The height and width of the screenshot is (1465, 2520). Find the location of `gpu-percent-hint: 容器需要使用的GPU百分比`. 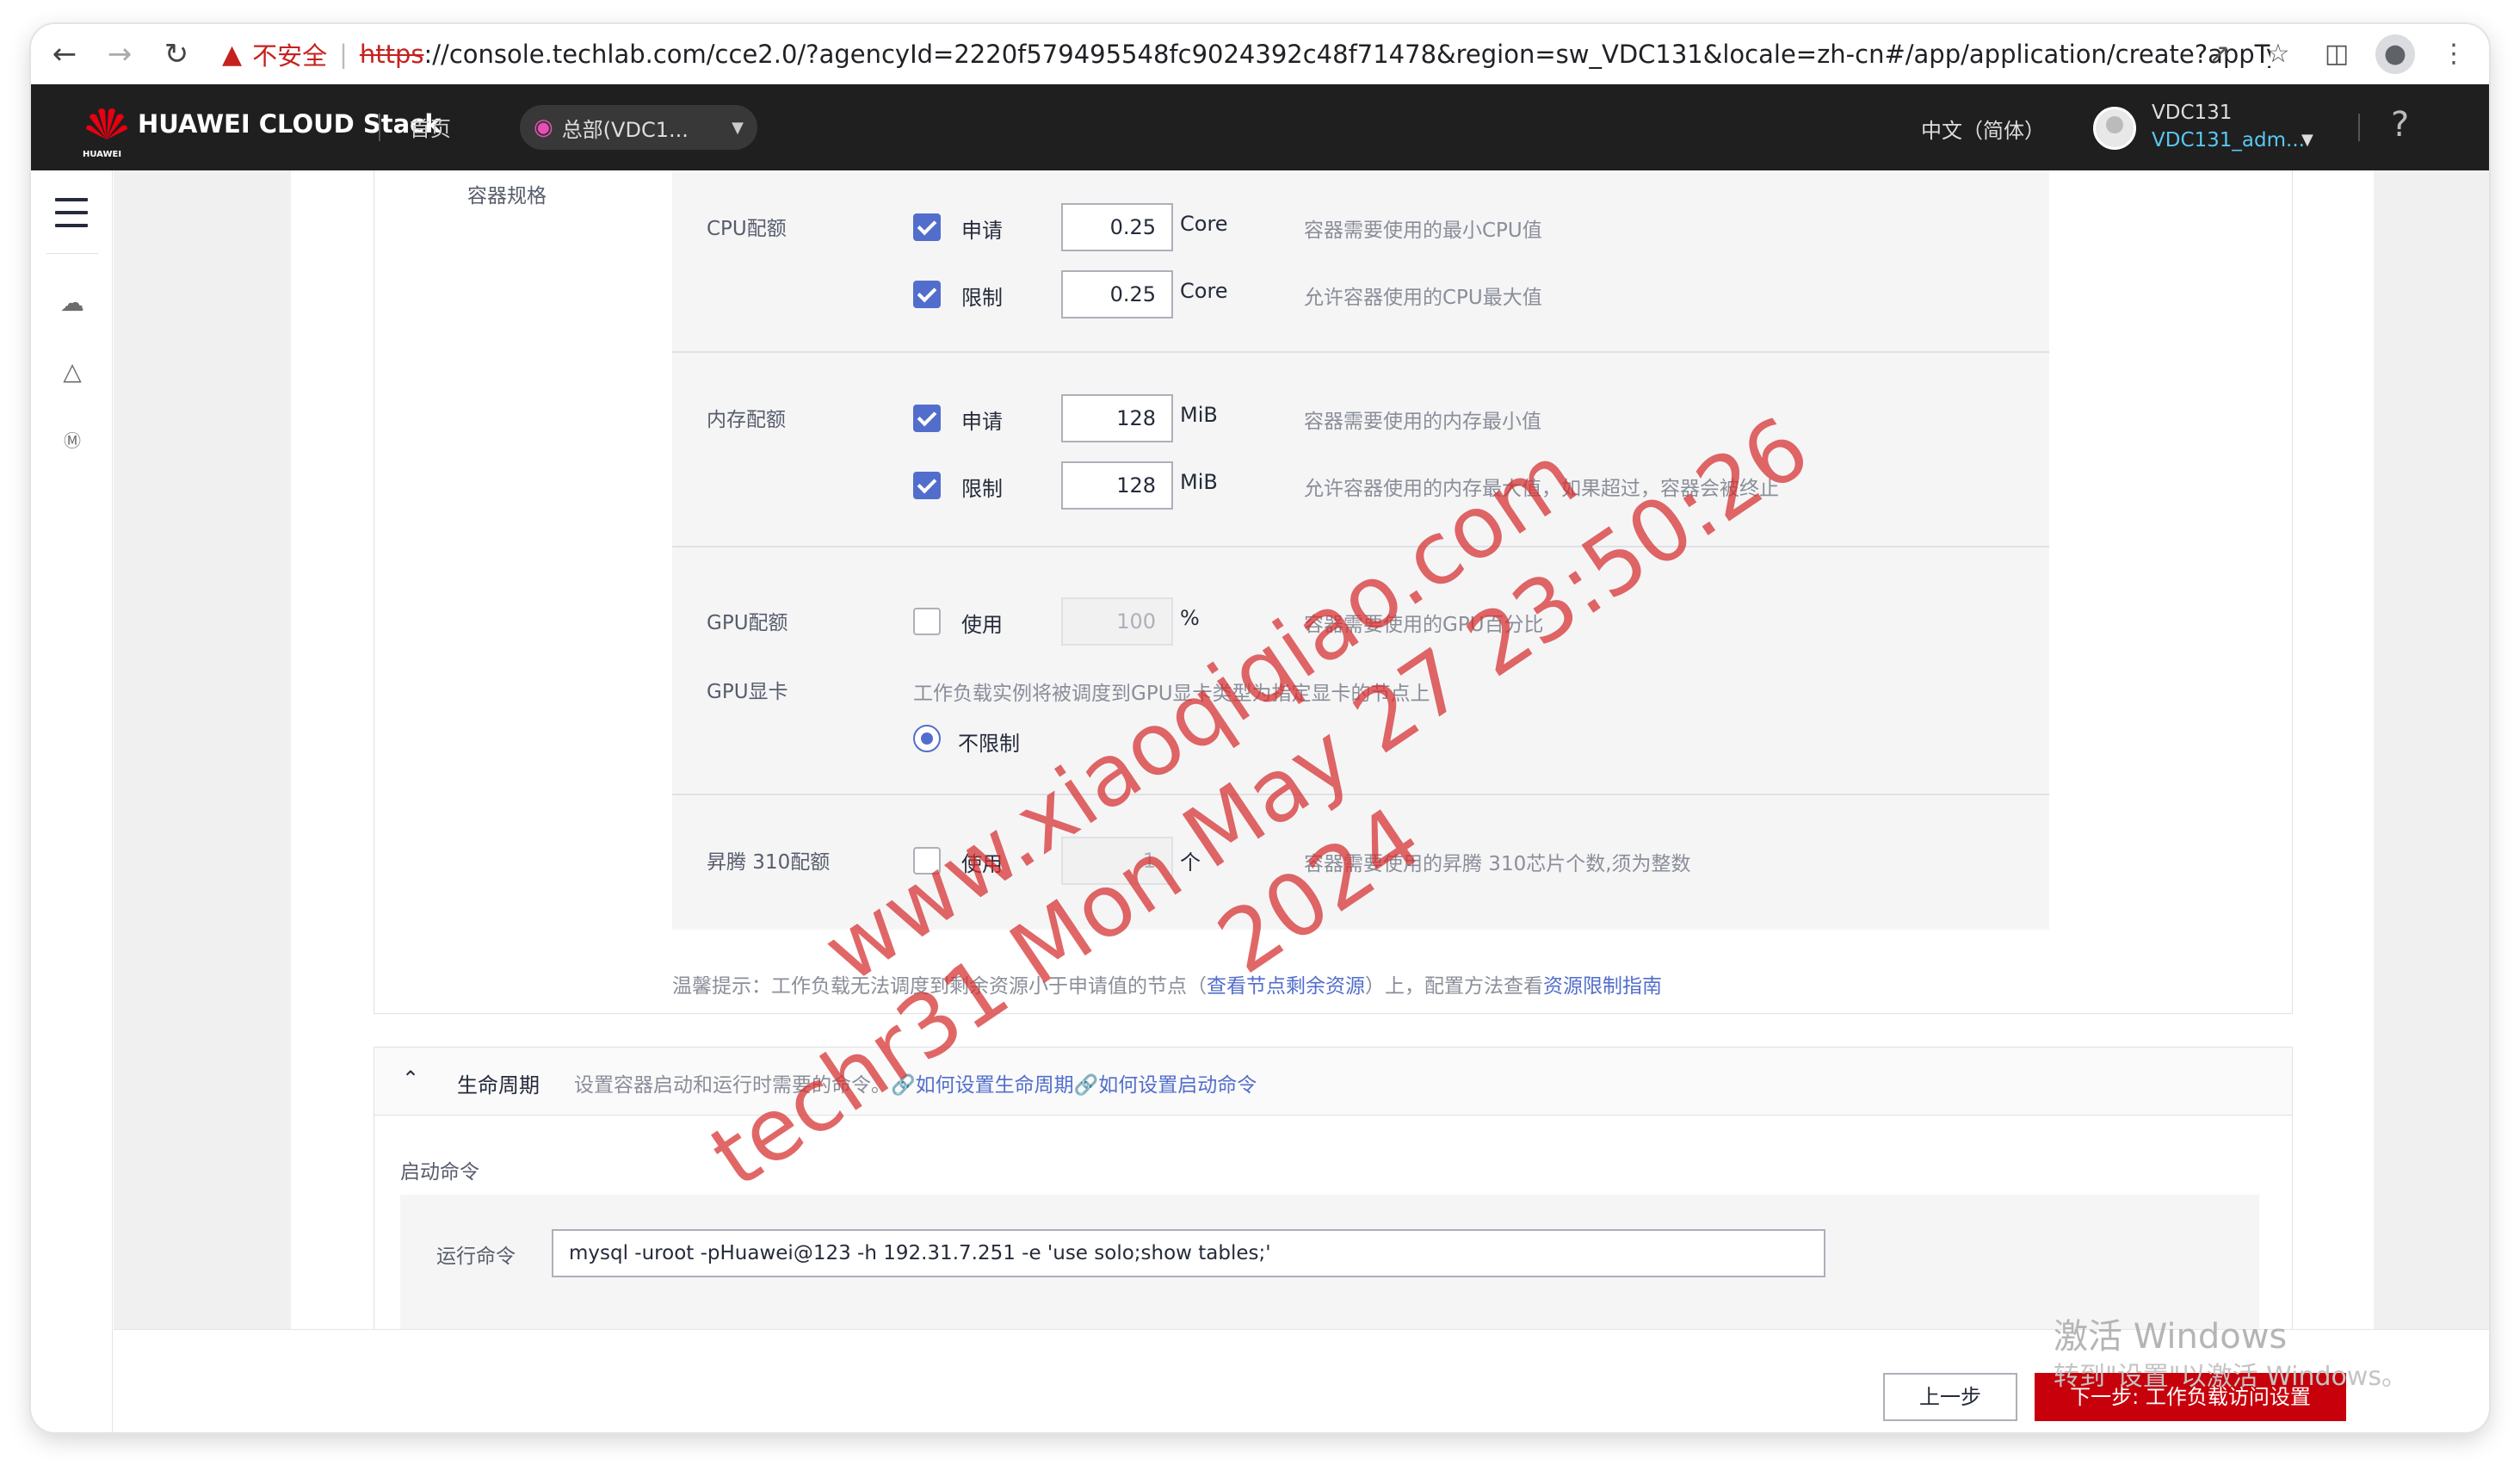

gpu-percent-hint: 容器需要使用的GPU百分比 is located at coordinates (1424, 625).